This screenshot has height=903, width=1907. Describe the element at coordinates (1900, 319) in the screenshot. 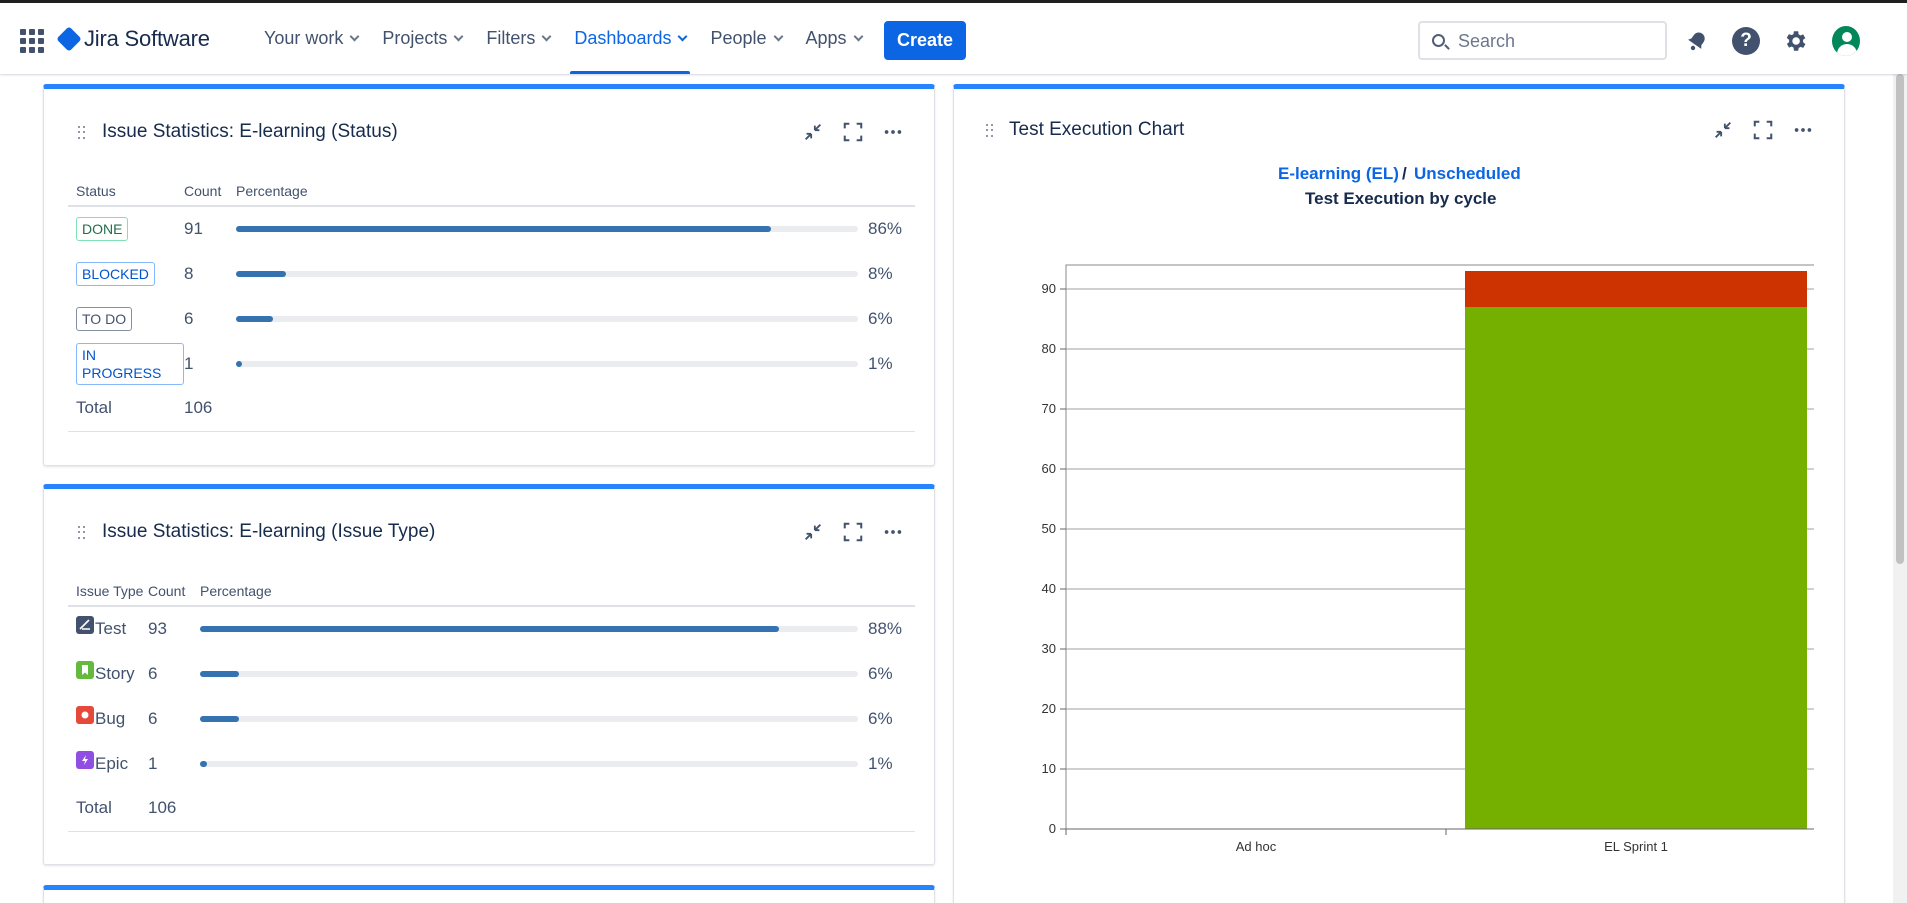

I see `scrollbar-thumb` at that location.